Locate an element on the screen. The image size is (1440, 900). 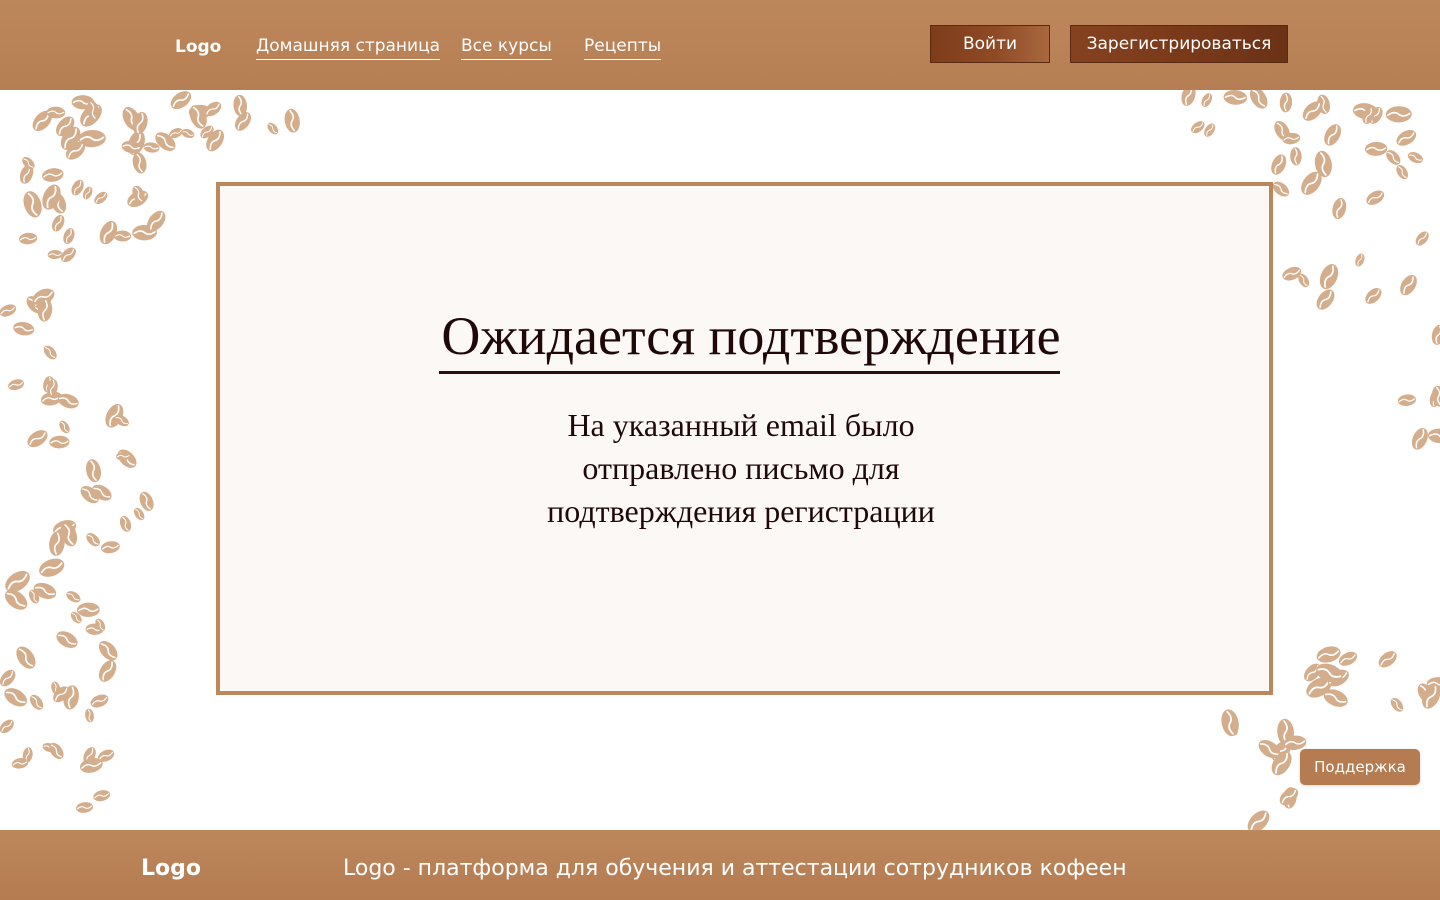
login-button: Войти is located at coordinates (990, 44).